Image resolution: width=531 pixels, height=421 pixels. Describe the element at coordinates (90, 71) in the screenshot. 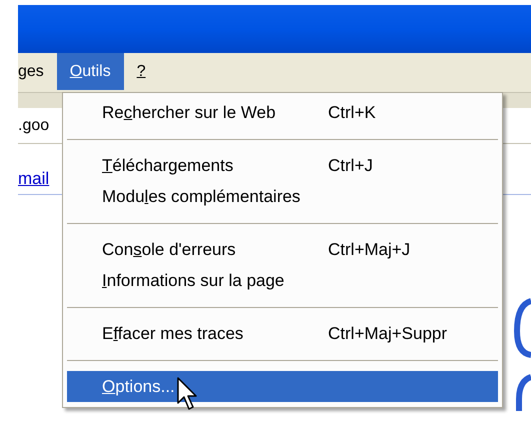

I see `menu-bar-item: Outils` at that location.